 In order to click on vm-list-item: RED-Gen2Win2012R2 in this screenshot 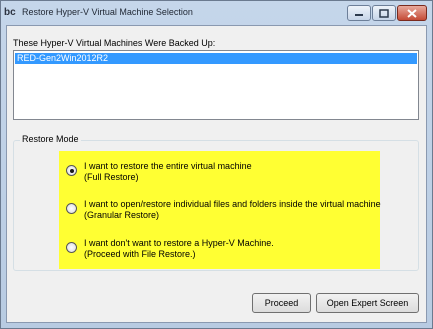, I will do `click(216, 58)`.